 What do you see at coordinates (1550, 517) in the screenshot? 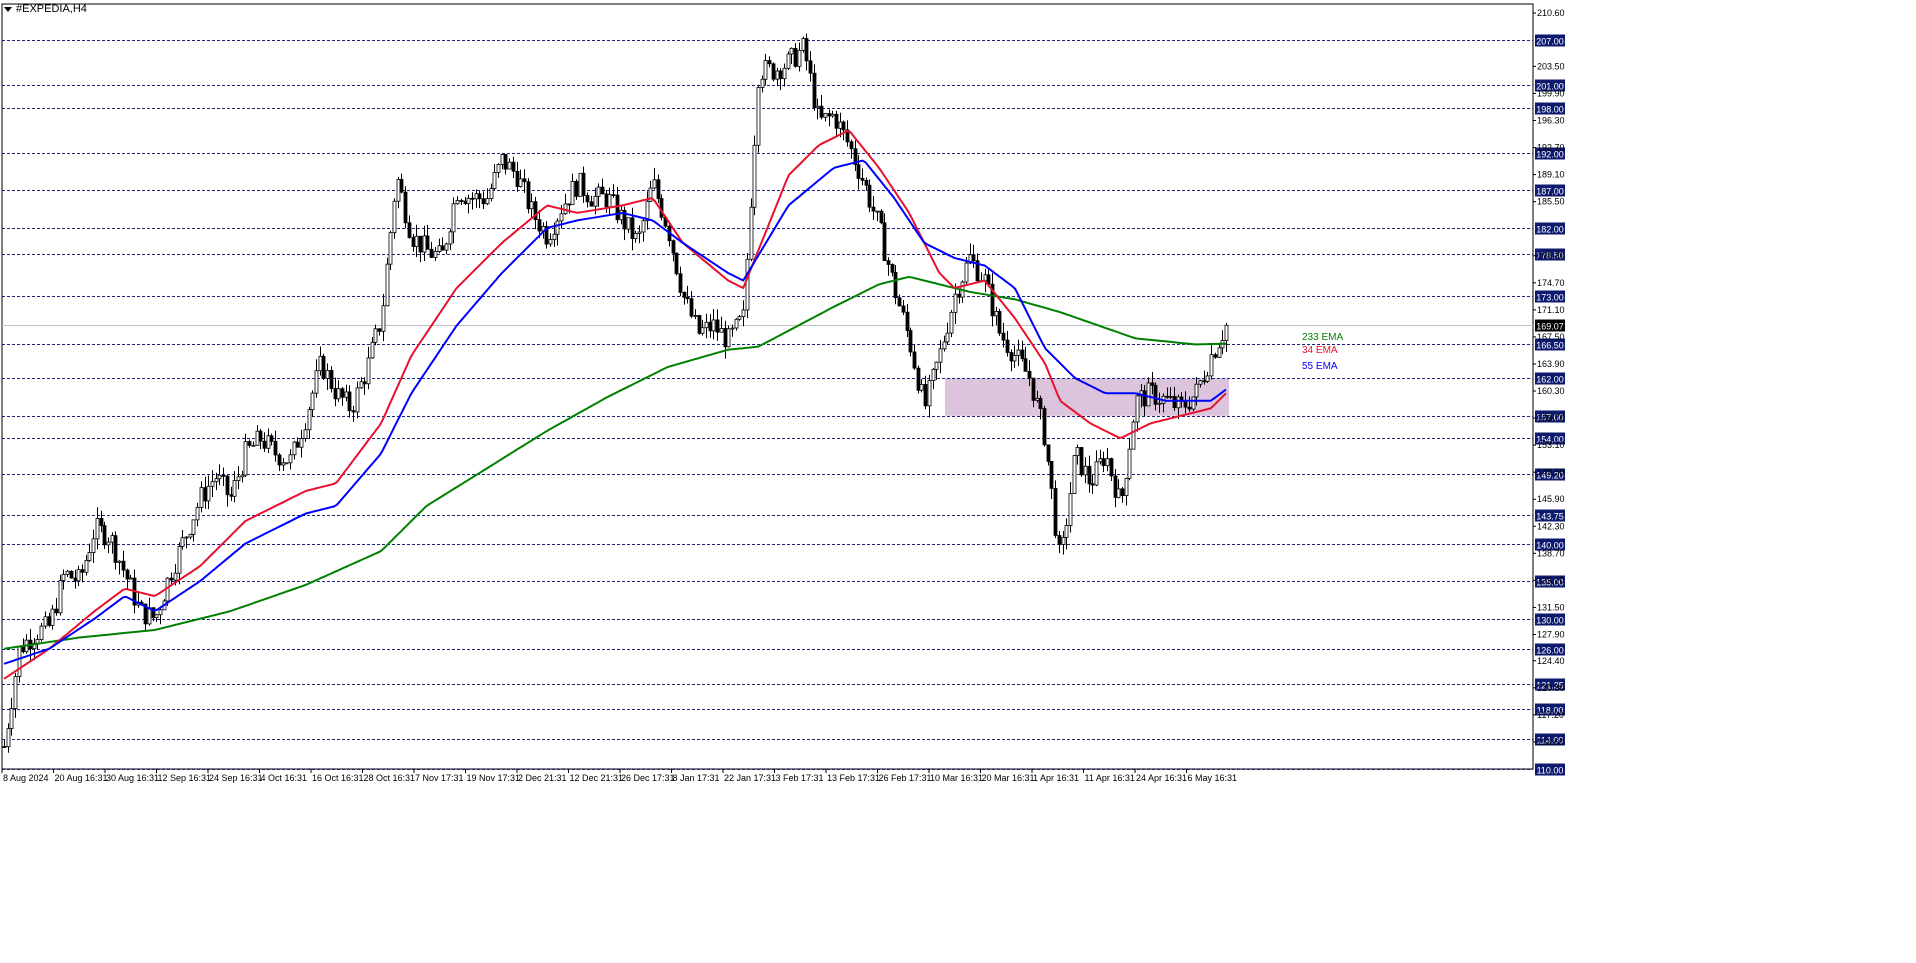
I see `level-tag-label: 143.75` at bounding box center [1550, 517].